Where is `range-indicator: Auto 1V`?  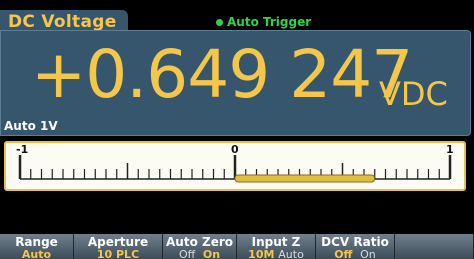 range-indicator: Auto 1V is located at coordinates (31, 126).